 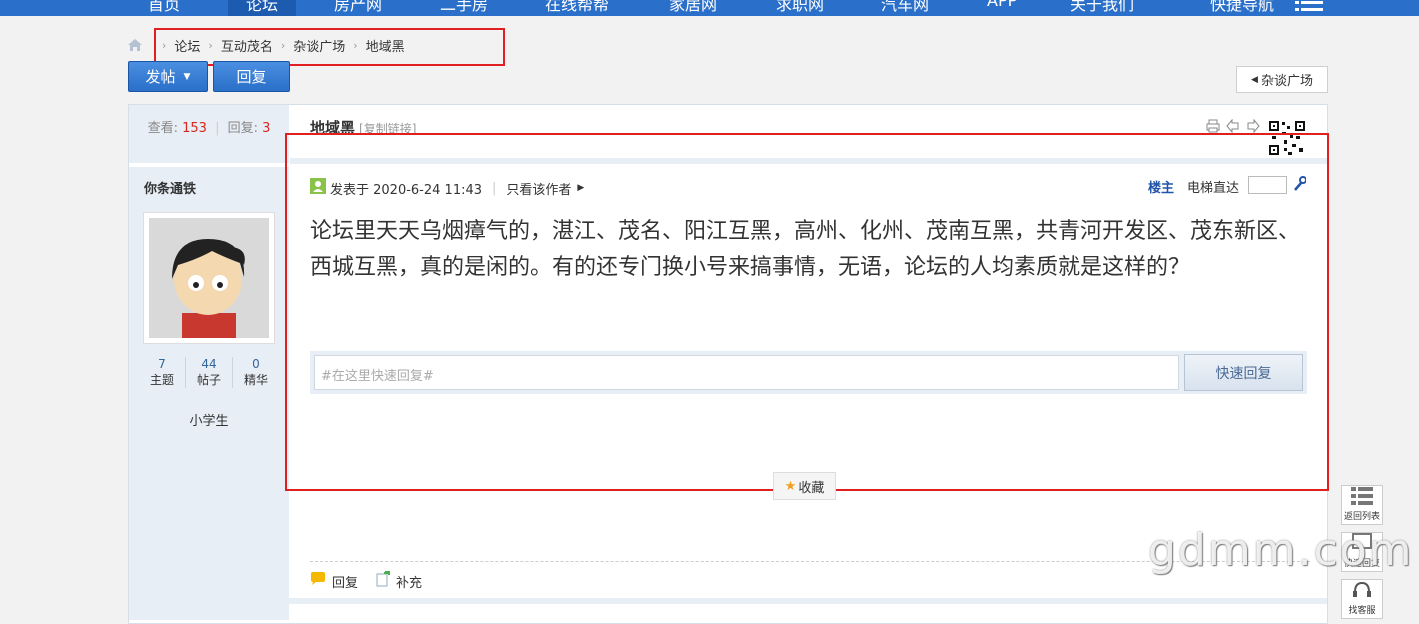 What do you see at coordinates (905, 7) in the screenshot?
I see `nav-cars: 汽车网` at bounding box center [905, 7].